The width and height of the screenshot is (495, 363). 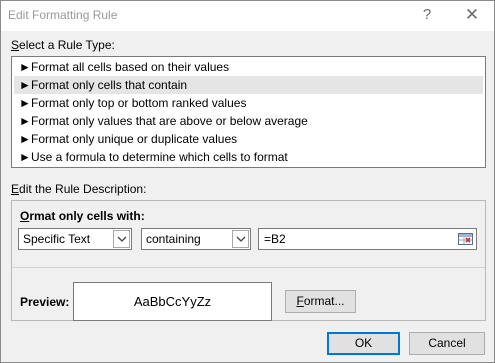 What do you see at coordinates (472, 15) in the screenshot?
I see `close-button: ✕` at bounding box center [472, 15].